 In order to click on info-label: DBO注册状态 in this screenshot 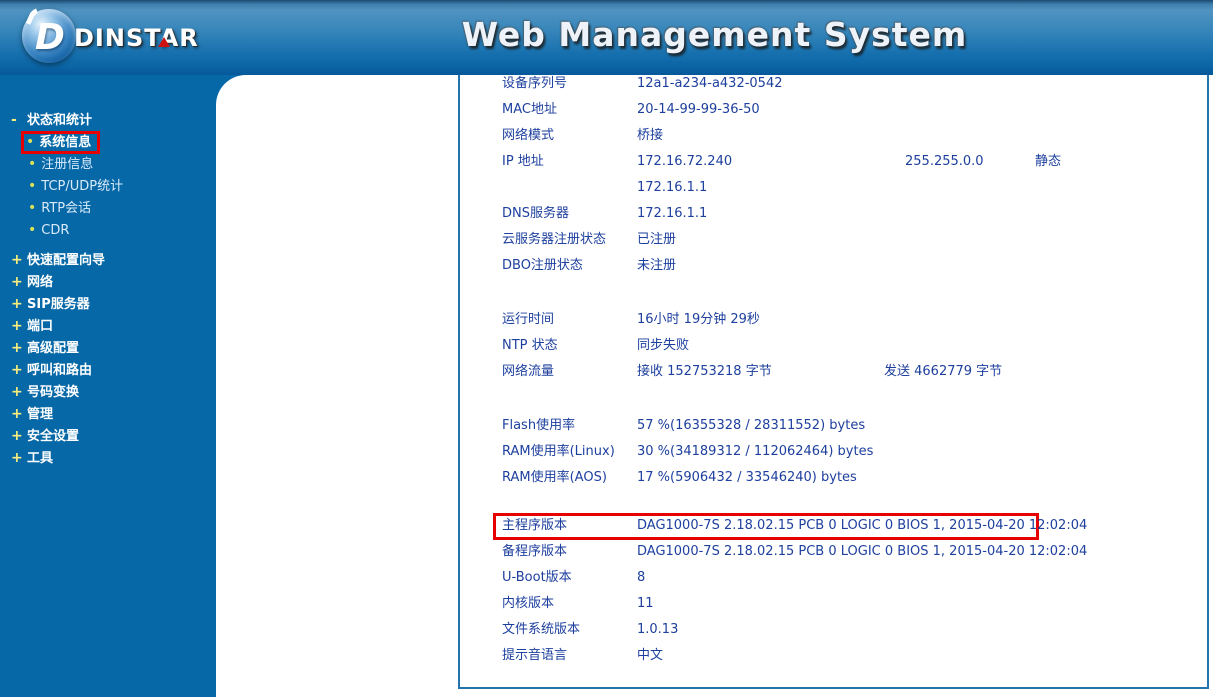, I will do `click(542, 265)`.